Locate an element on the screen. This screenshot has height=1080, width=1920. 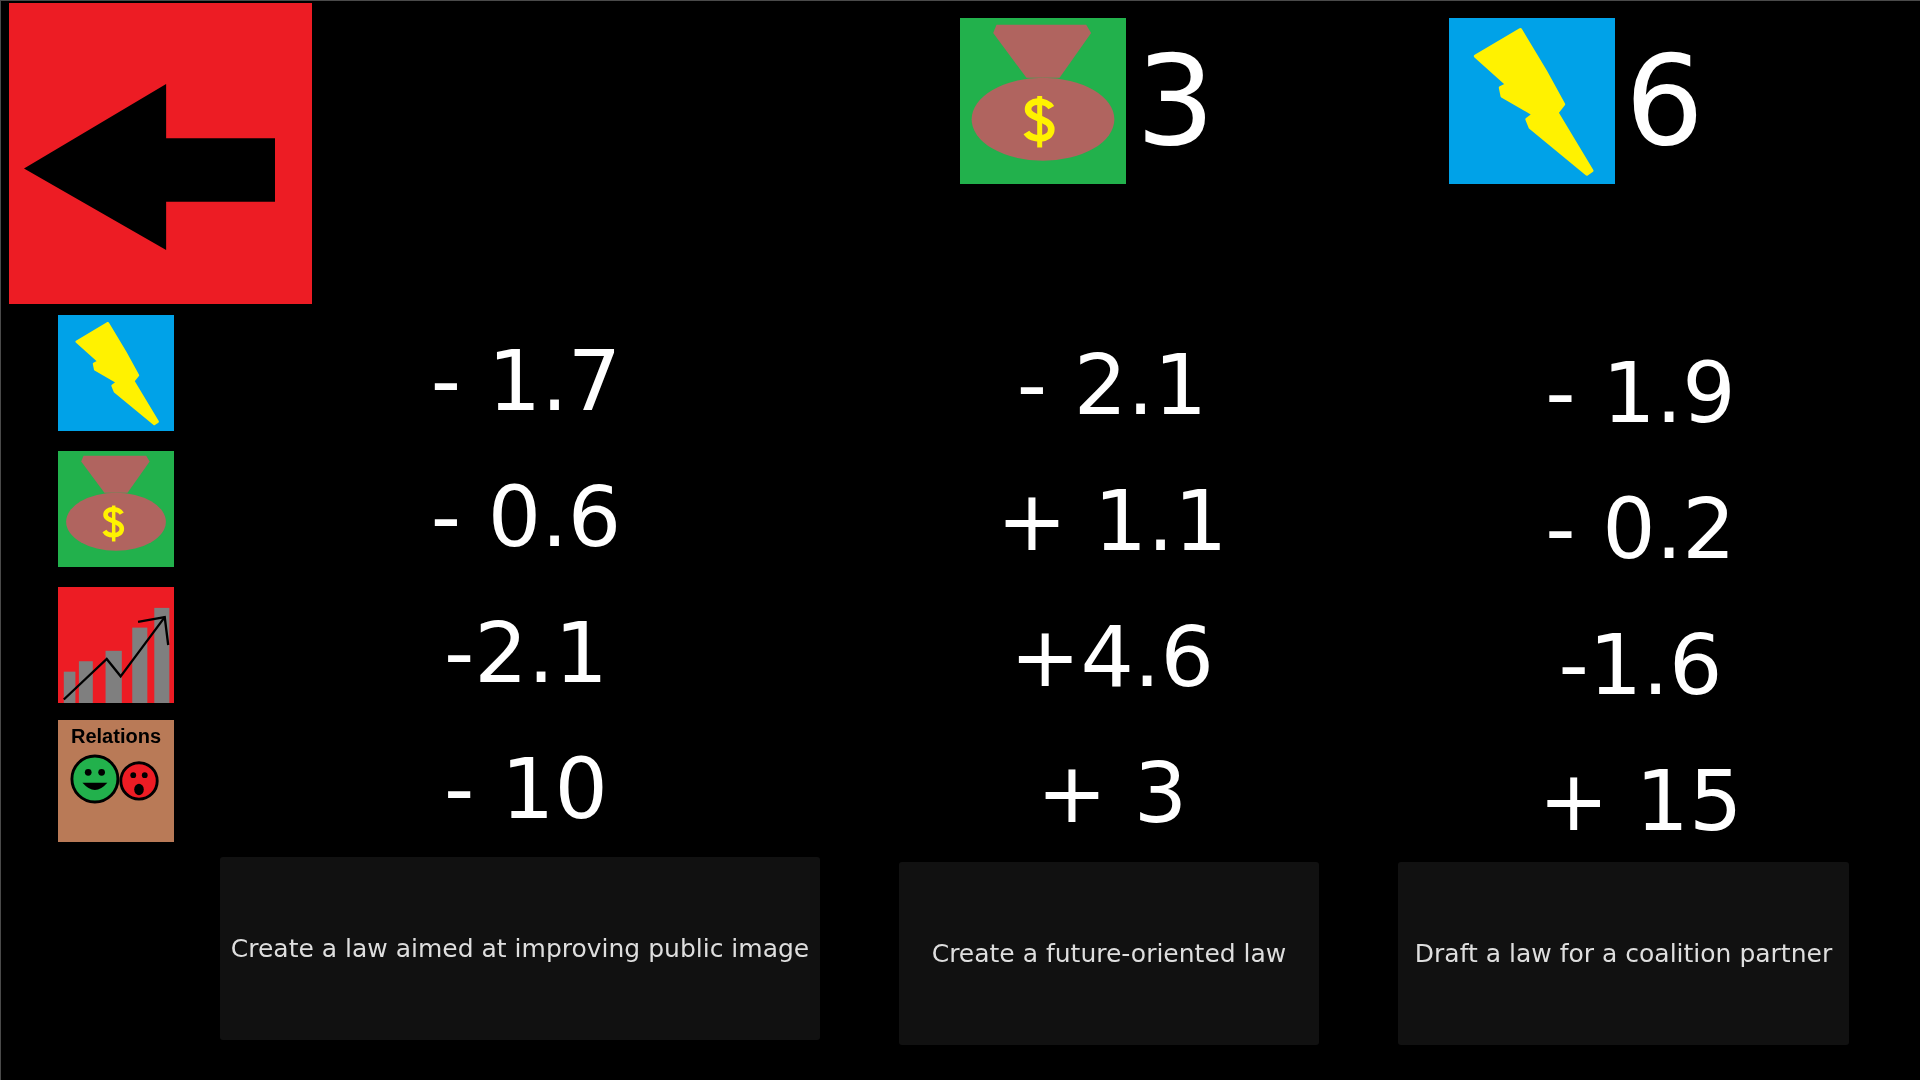
effect-value: + 1.1 is located at coordinates (1112, 521).